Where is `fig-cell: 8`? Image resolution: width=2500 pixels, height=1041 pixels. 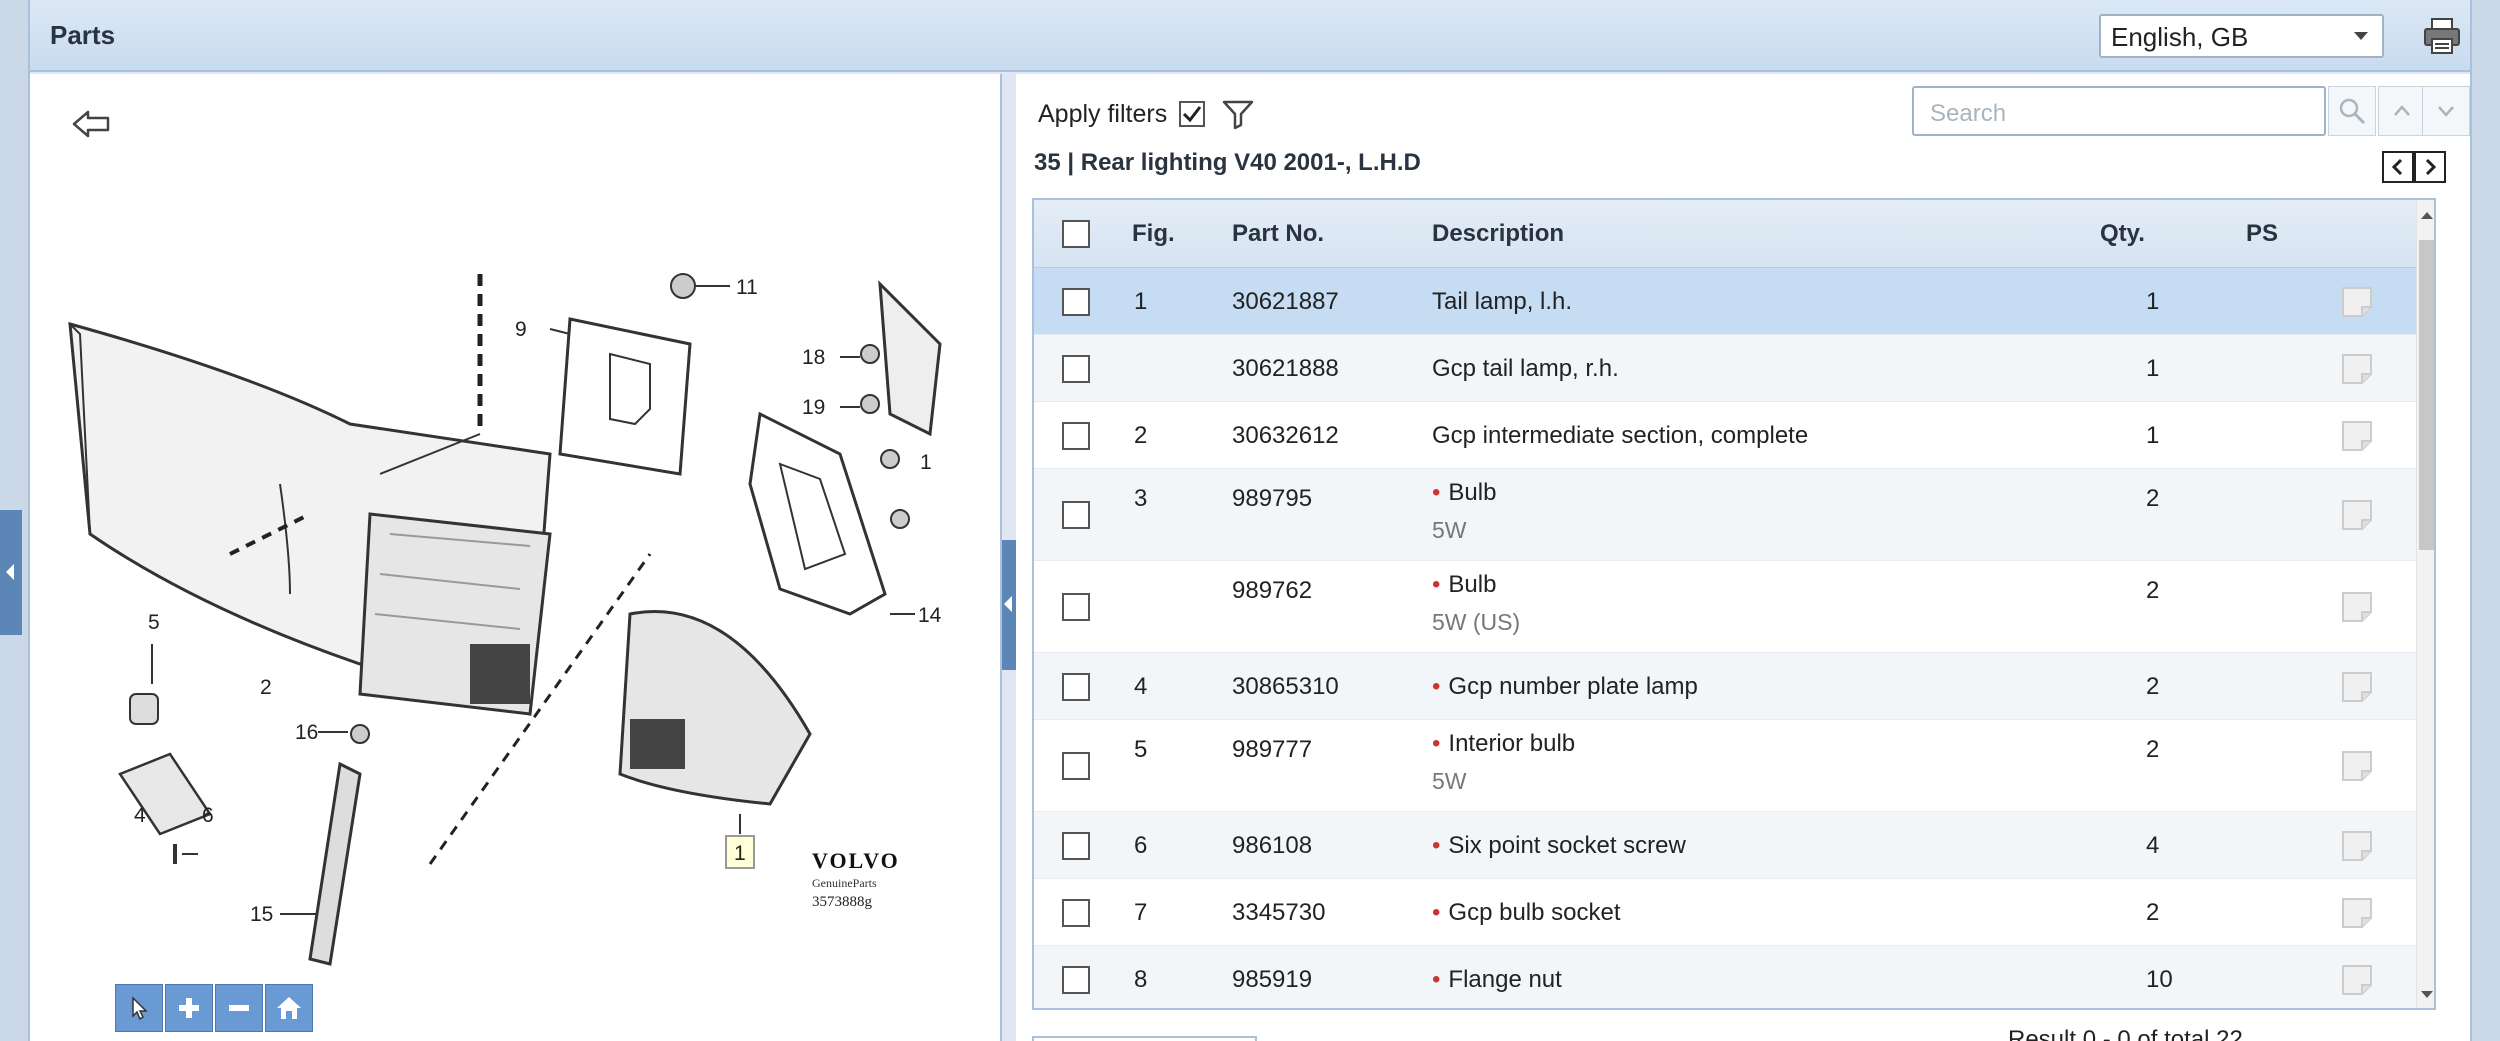 fig-cell: 8 is located at coordinates (1141, 979).